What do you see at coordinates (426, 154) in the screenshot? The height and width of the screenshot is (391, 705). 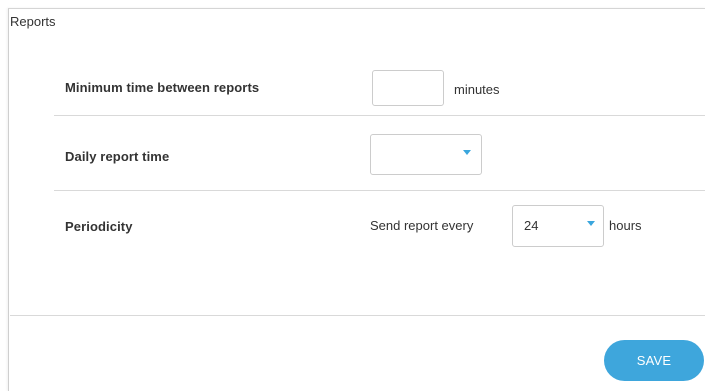 I see `daily-time-select` at bounding box center [426, 154].